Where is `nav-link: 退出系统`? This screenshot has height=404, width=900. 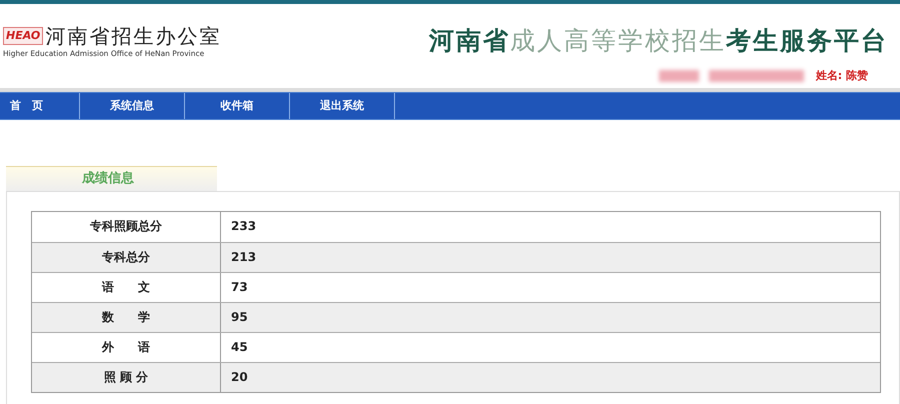
nav-link: 退出系统 is located at coordinates (342, 106).